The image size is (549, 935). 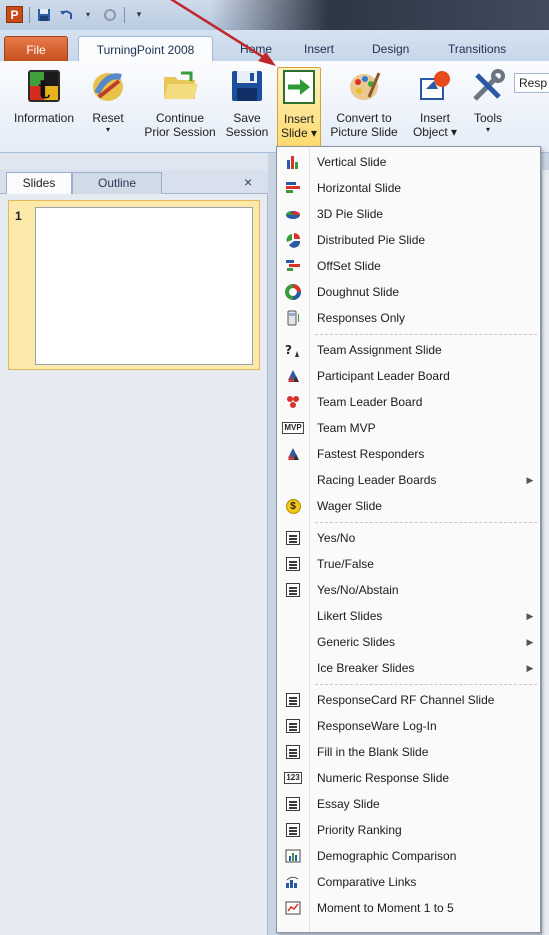 I want to click on insert-slide-button: Insert Slide ▾, so click(x=299, y=109).